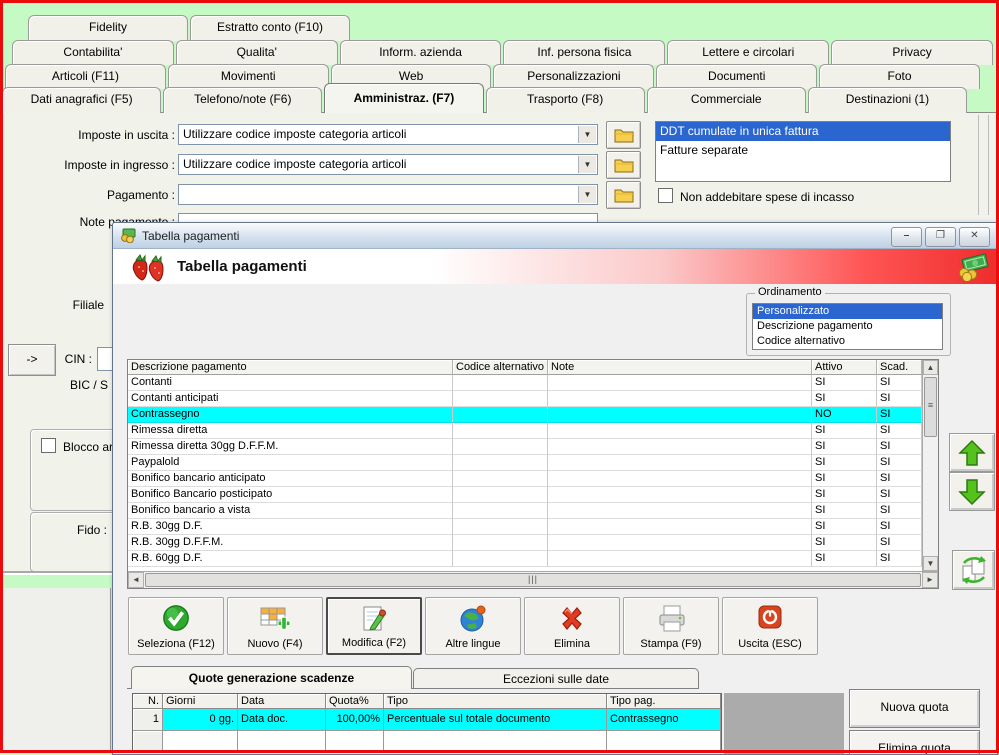 This screenshot has width=999, height=755. I want to click on seleziona-button: Seleziona (F12), so click(176, 626).